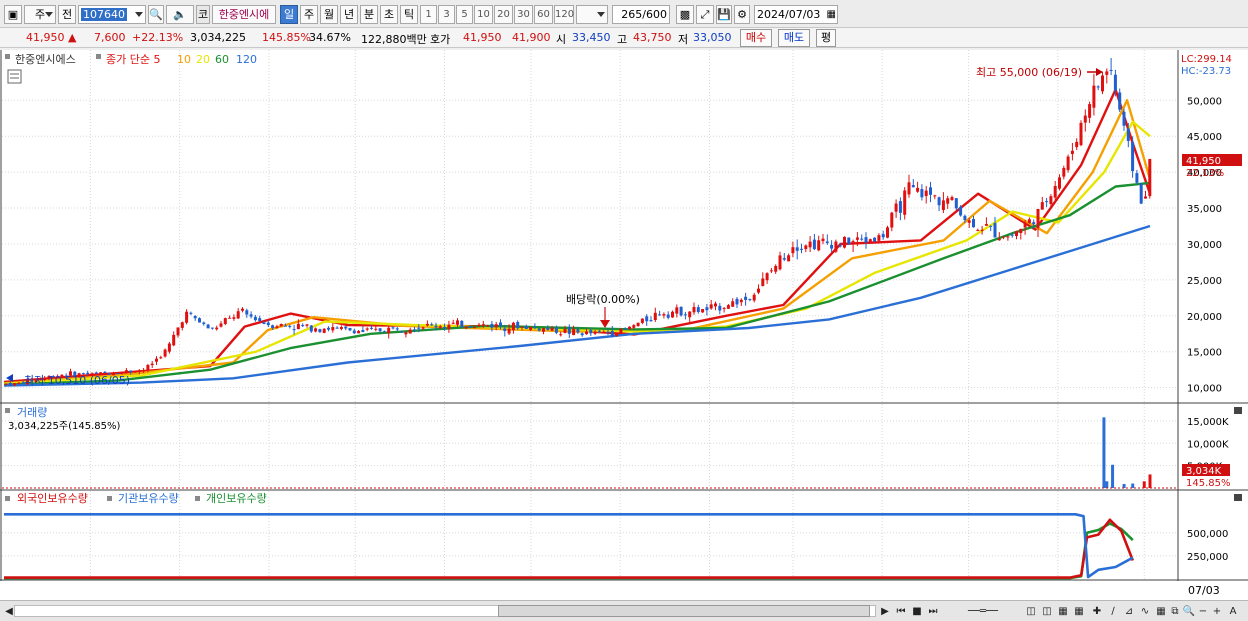  What do you see at coordinates (389, 14) in the screenshot?
I see `period-tab-second: 초` at bounding box center [389, 14].